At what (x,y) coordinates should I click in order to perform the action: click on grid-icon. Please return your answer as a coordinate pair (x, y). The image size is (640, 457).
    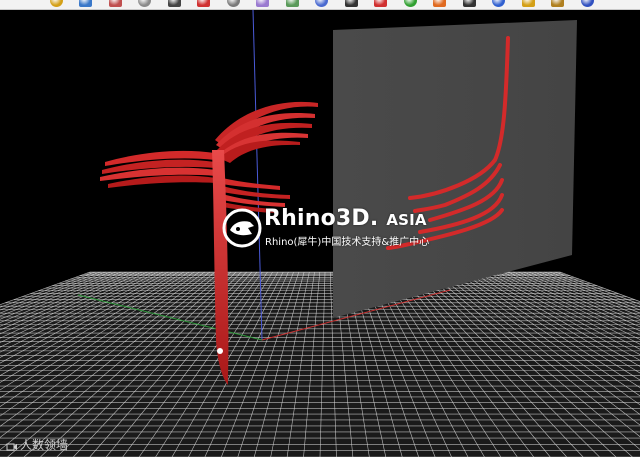
    Looking at the image, I should click on (174, 3).